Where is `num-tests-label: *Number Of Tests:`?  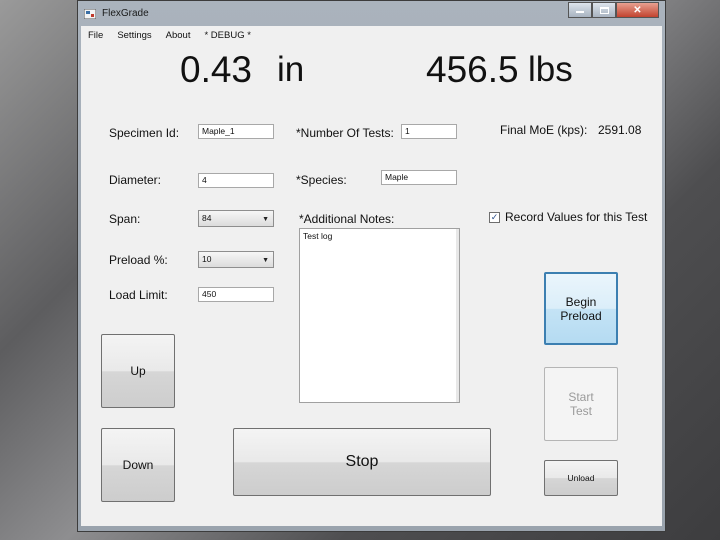
num-tests-label: *Number Of Tests: is located at coordinates (345, 133).